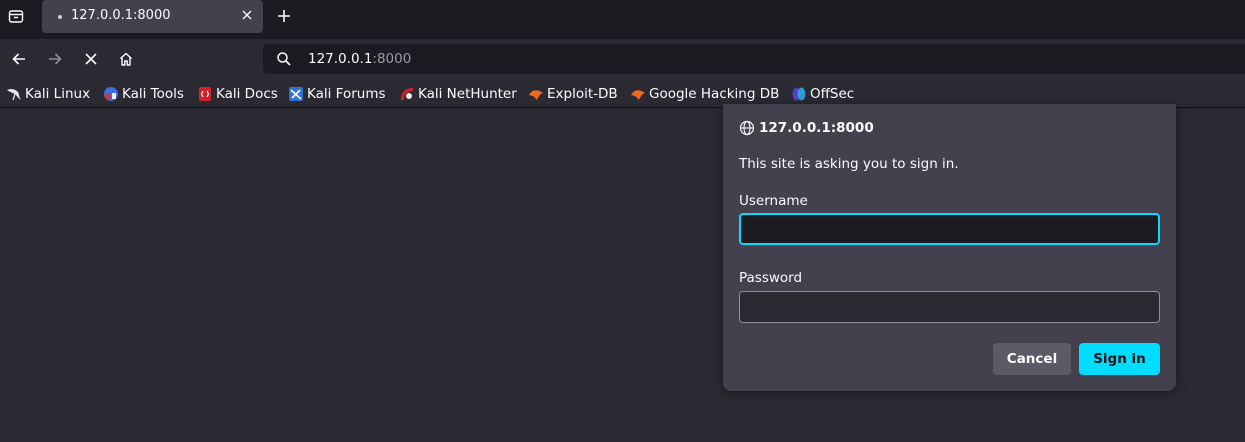 This screenshot has height=442, width=1245. I want to click on kali-docs-icon, so click(205, 94).